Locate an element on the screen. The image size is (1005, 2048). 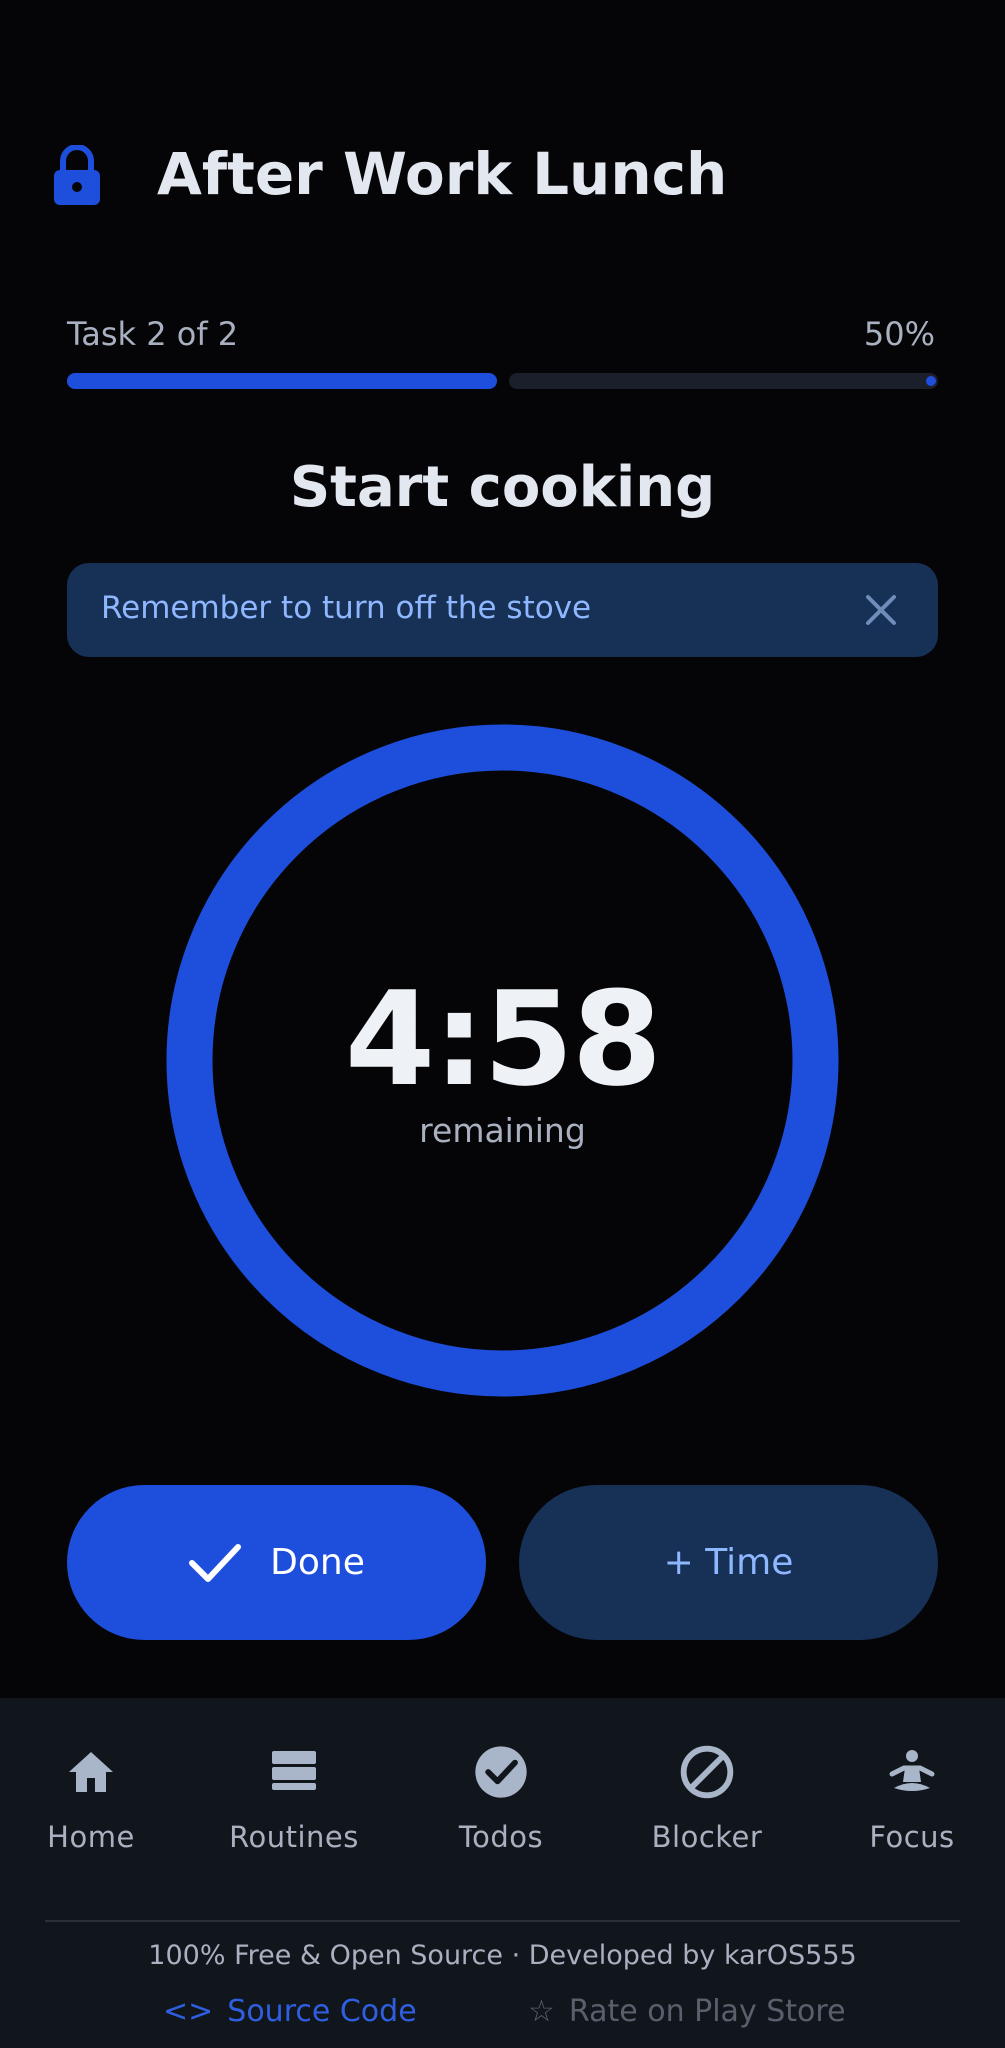
code-icon: <> is located at coordinates (188, 2011).